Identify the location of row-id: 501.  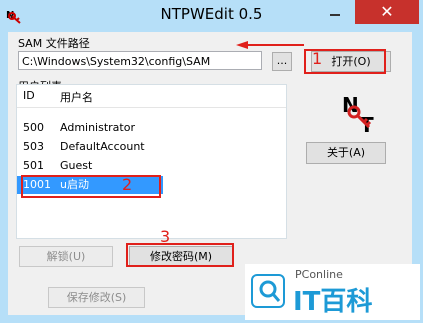
(33, 165).